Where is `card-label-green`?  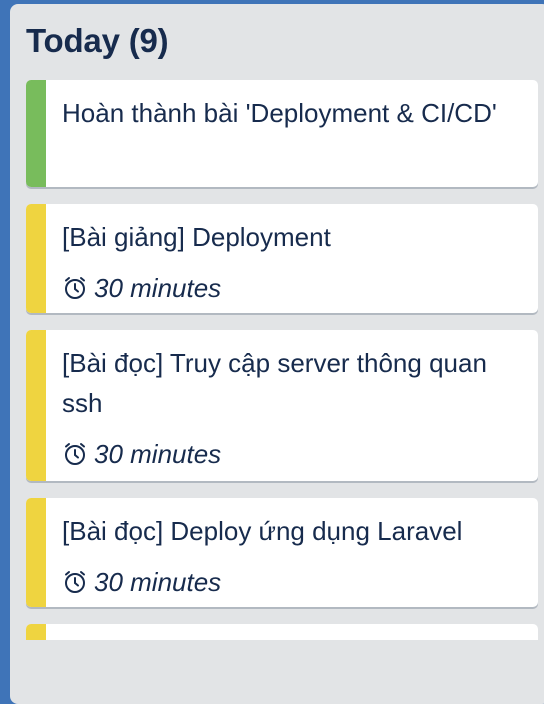
card-label-green is located at coordinates (36, 133).